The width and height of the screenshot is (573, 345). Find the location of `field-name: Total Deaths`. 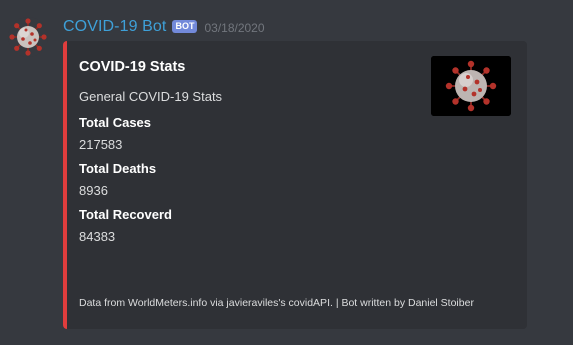

field-name: Total Deaths is located at coordinates (118, 168).